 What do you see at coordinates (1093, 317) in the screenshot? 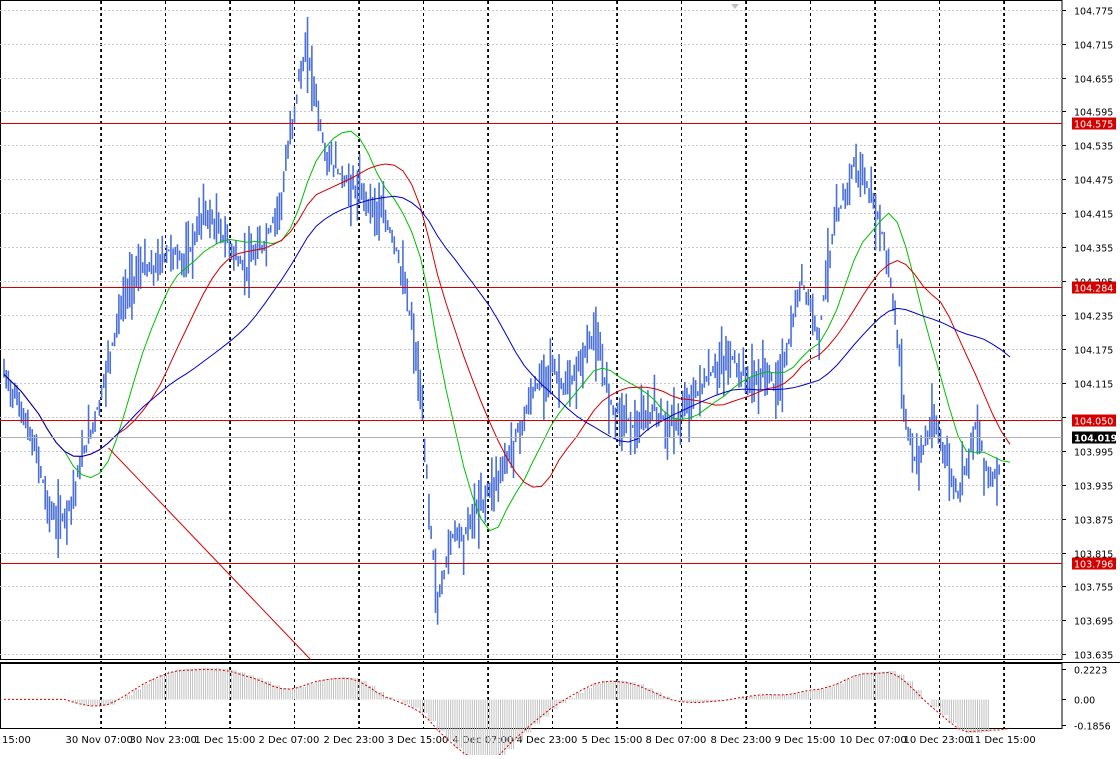
I see `y-tick-label: 104.235` at bounding box center [1093, 317].